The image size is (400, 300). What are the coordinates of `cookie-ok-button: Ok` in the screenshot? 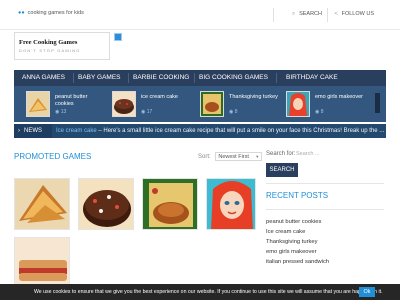 It's located at (367, 292).